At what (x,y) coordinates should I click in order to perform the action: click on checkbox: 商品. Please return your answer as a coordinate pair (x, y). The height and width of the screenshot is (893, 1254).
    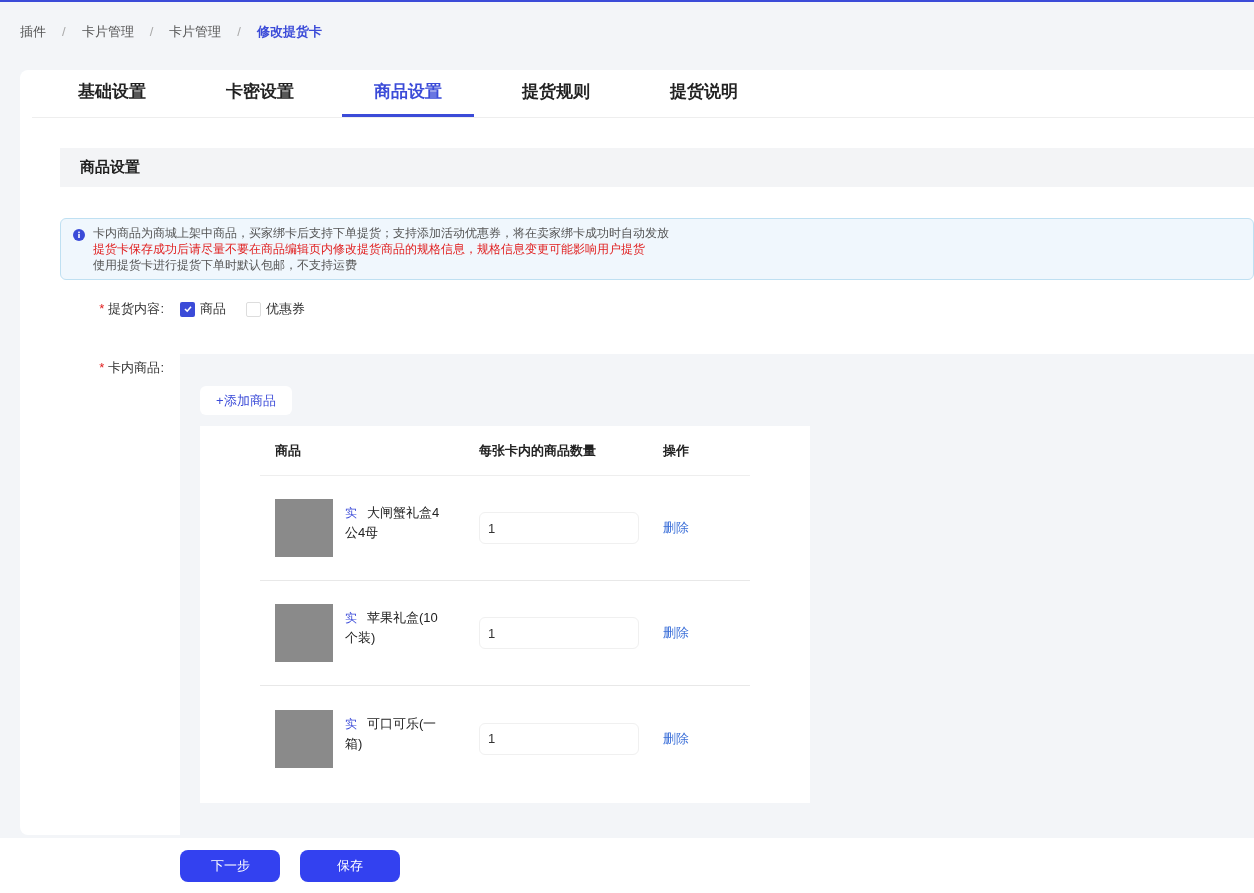
    Looking at the image, I should click on (203, 309).